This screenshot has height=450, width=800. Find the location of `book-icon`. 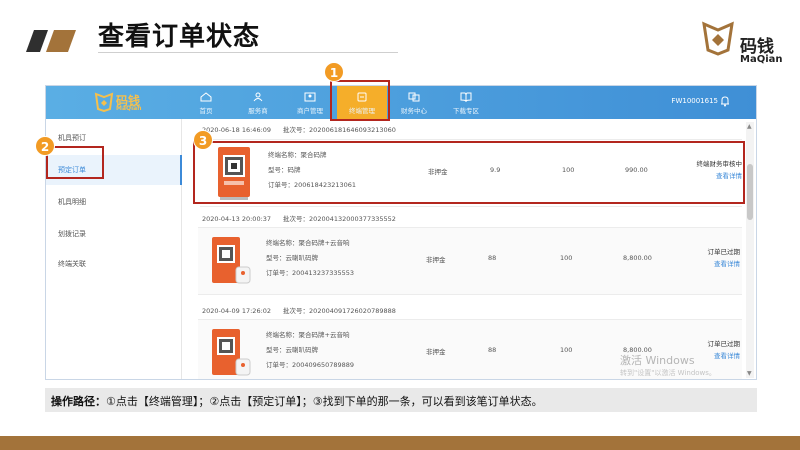

book-icon is located at coordinates (466, 97).